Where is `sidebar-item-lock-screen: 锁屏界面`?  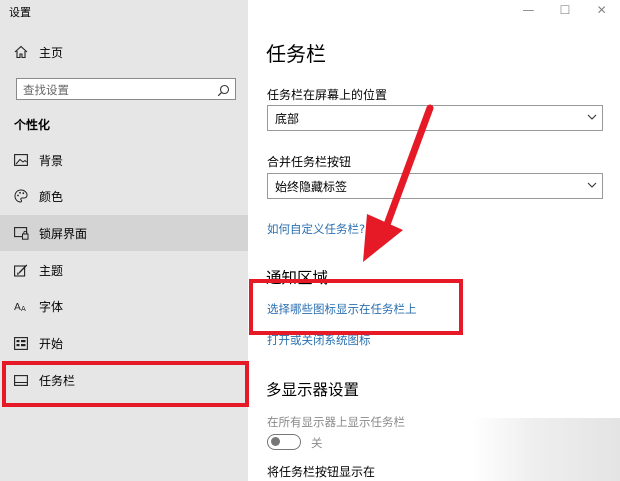 sidebar-item-lock-screen: 锁屏界面 is located at coordinates (124, 233).